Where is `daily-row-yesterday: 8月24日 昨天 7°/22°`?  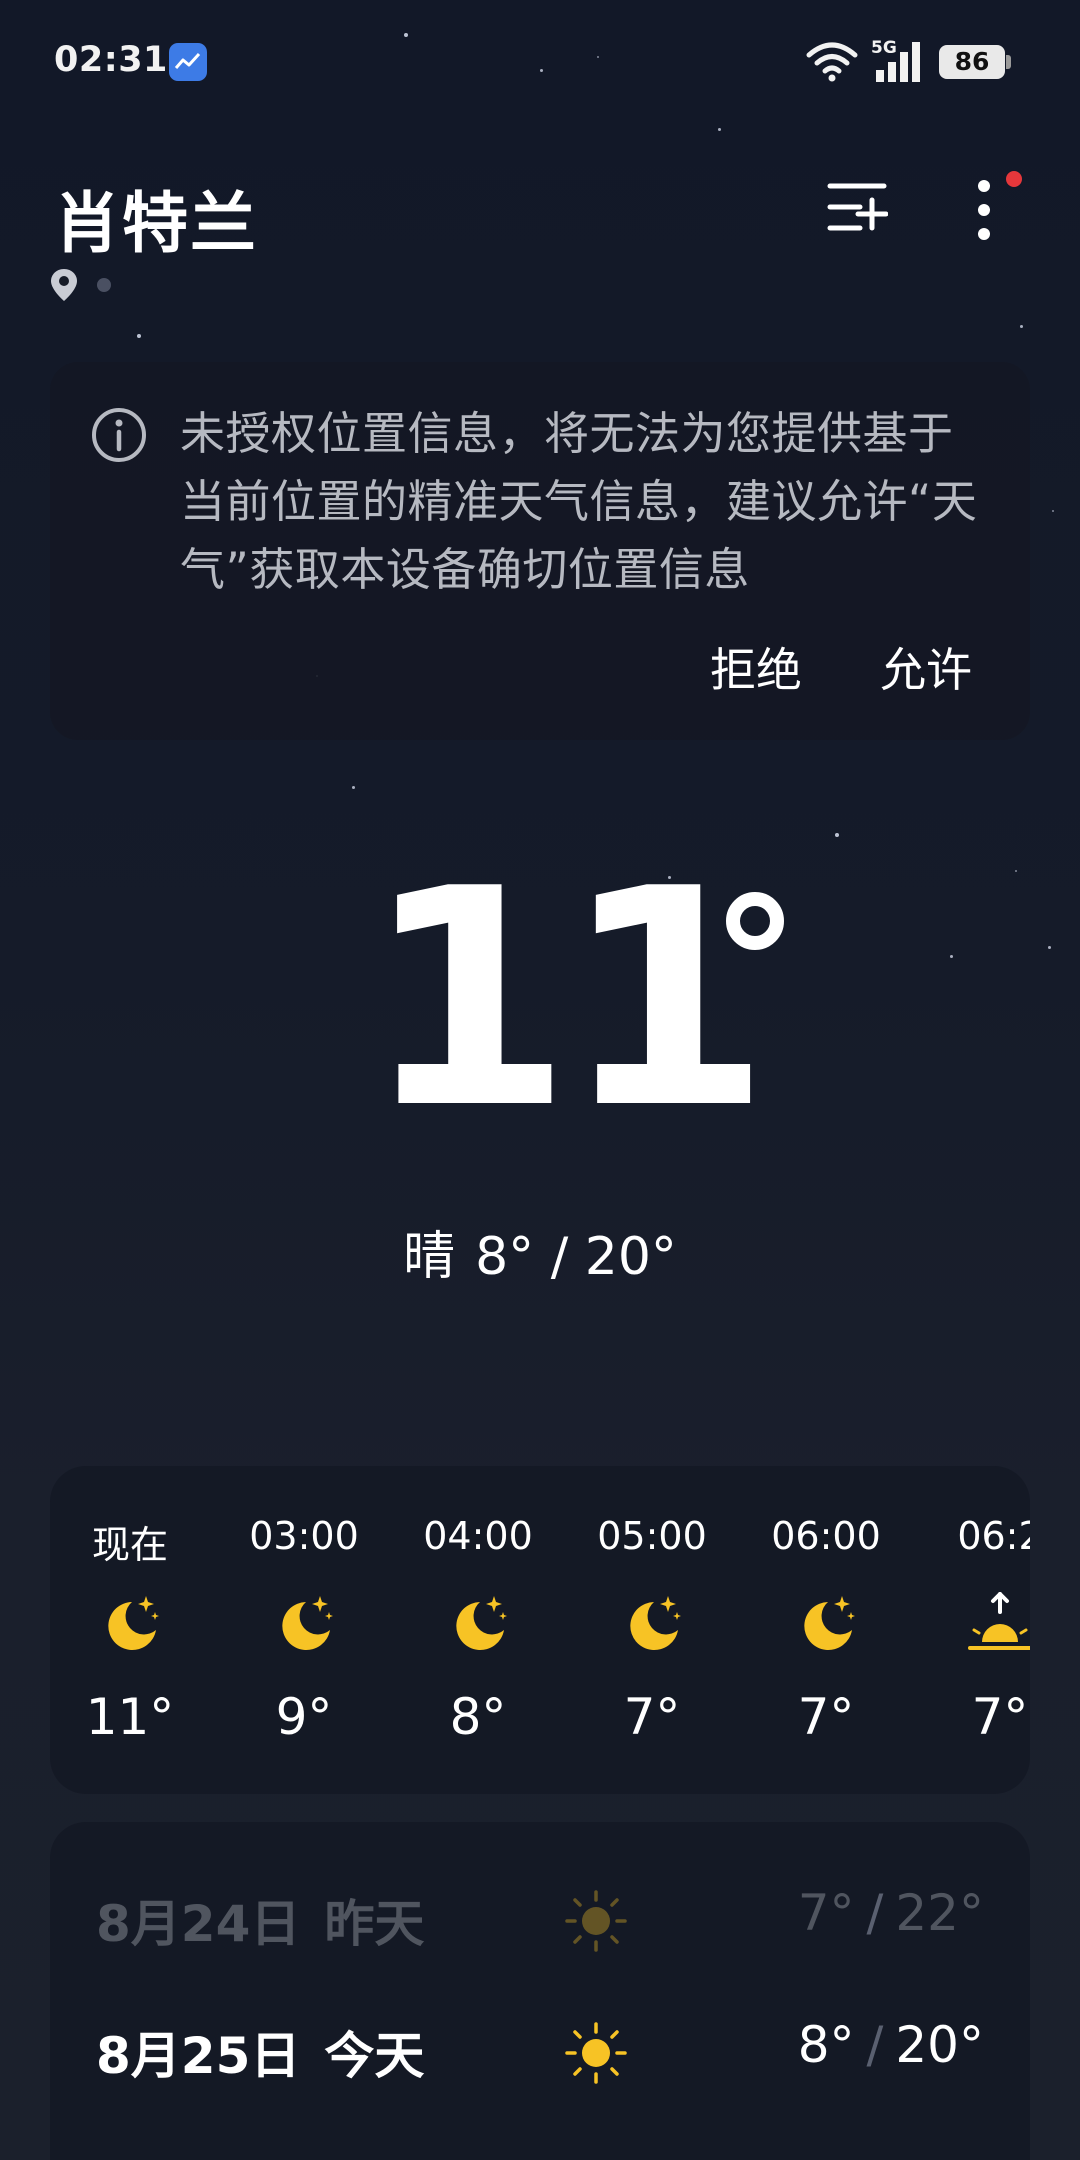
daily-row-yesterday: 8月24日 昨天 7°/22° is located at coordinates (540, 1944).